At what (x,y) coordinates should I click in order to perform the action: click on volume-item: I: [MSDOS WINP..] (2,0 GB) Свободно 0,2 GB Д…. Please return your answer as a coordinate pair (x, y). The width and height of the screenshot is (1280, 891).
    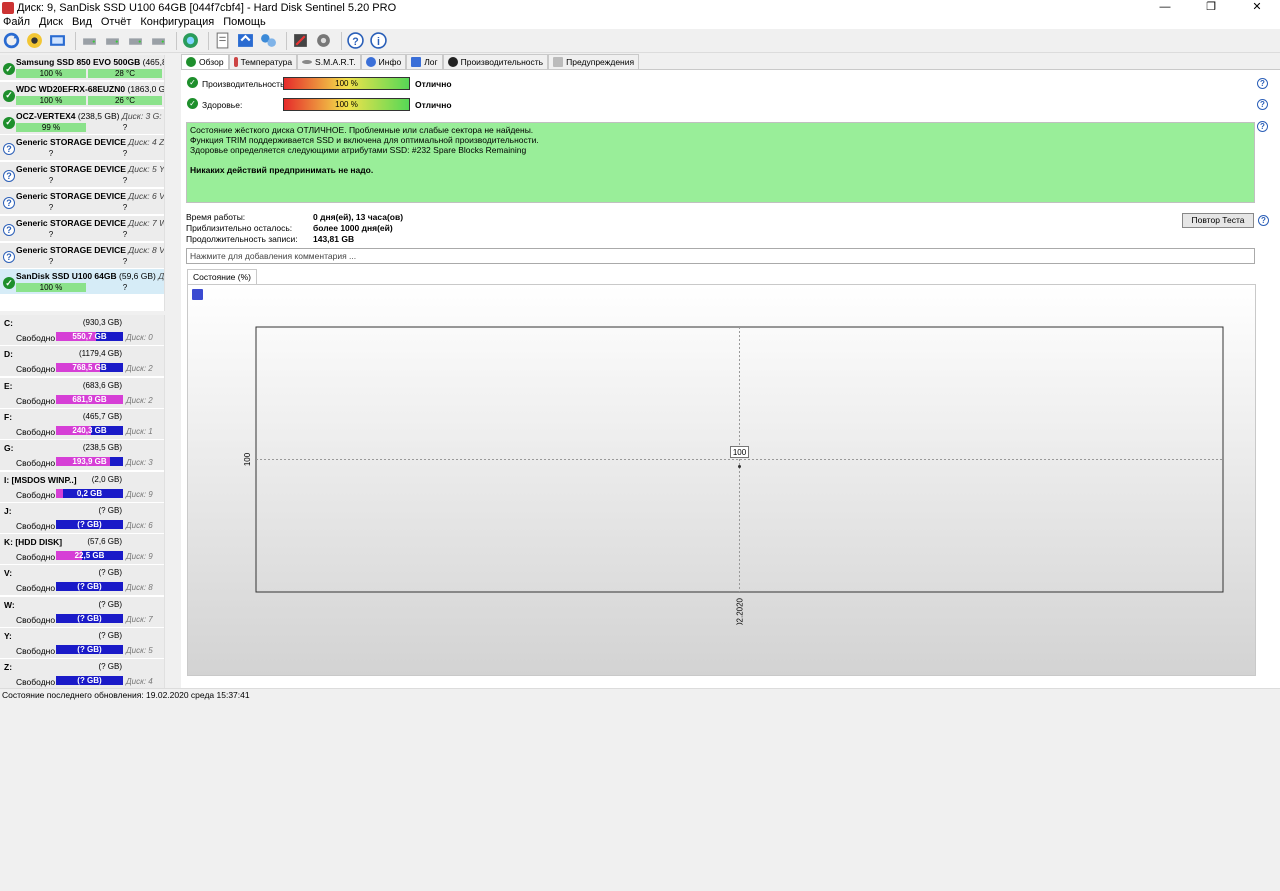
    Looking at the image, I should click on (82, 487).